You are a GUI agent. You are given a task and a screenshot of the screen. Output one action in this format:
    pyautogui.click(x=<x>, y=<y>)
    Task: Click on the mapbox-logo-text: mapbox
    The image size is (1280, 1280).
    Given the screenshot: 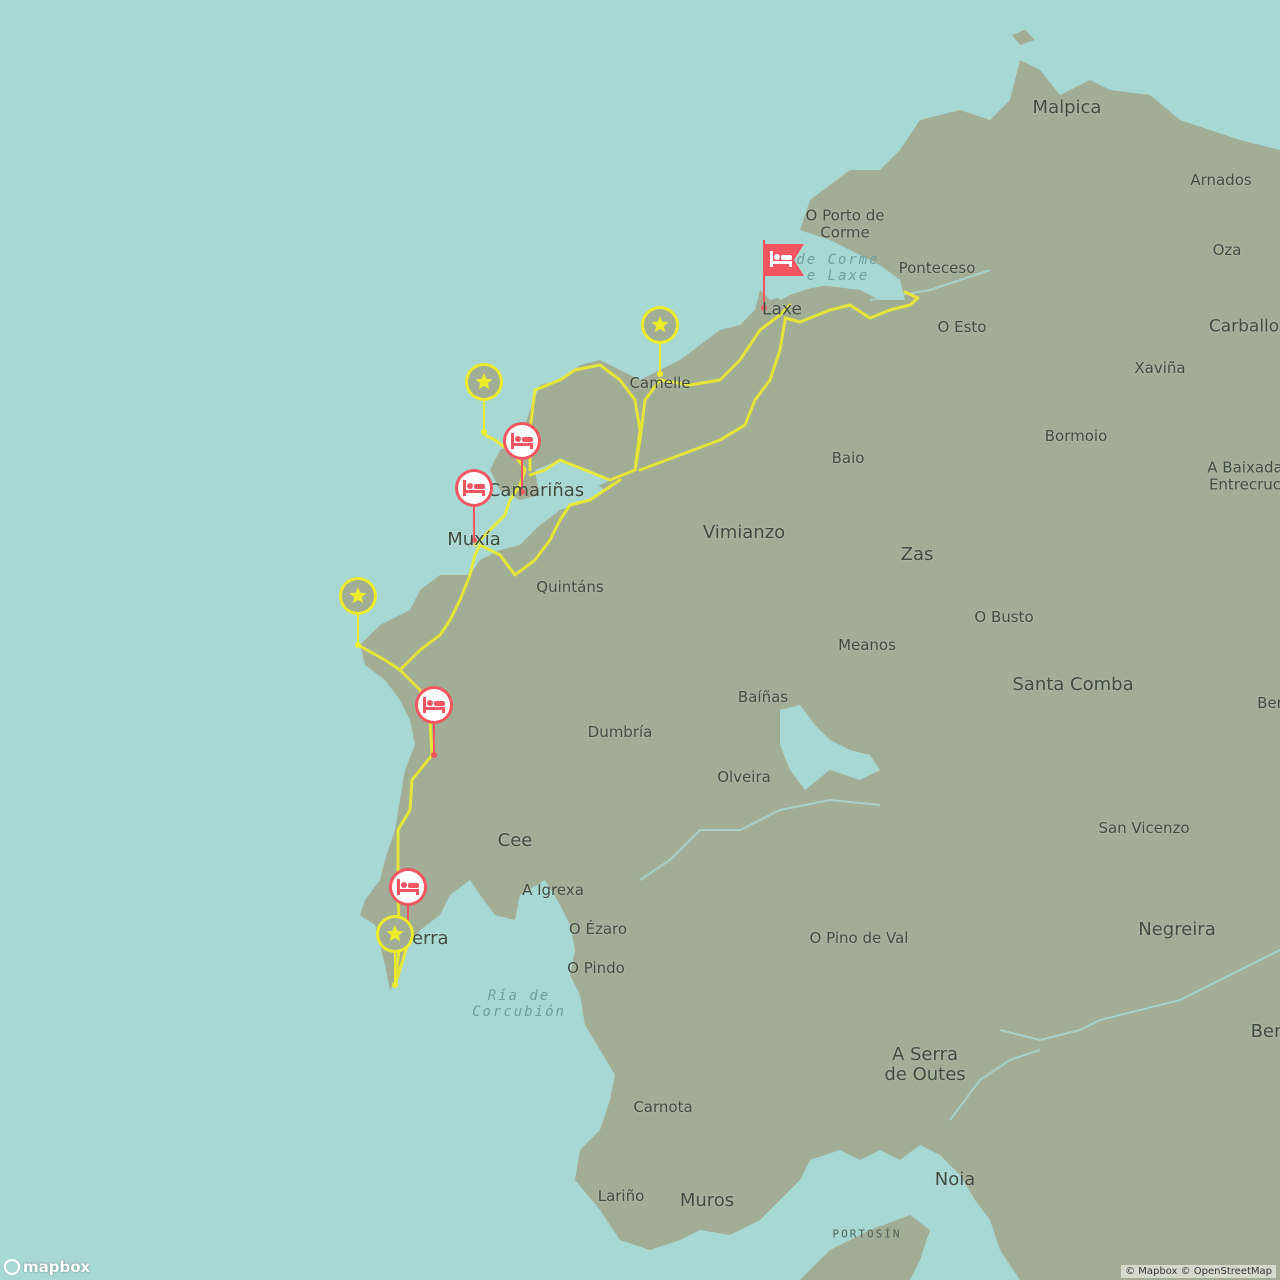 What is the action you would take?
    pyautogui.click(x=57, y=1267)
    